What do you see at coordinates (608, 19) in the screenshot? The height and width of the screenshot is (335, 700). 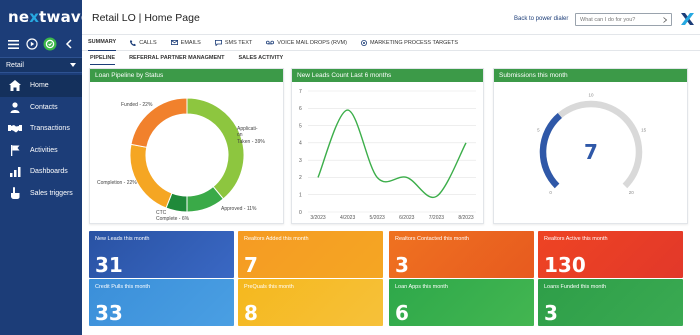 I see `search-placeholder: What can I do for you?` at bounding box center [608, 19].